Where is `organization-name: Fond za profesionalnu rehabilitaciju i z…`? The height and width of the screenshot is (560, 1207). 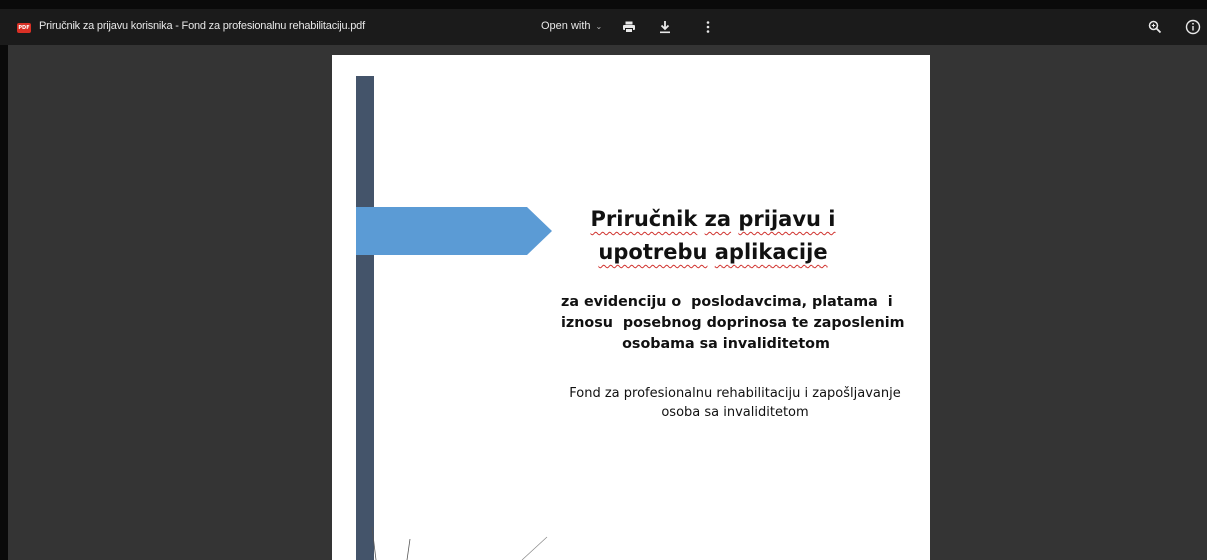
organization-name: Fond za profesionalnu rehabilitaciju i z… is located at coordinates (735, 403).